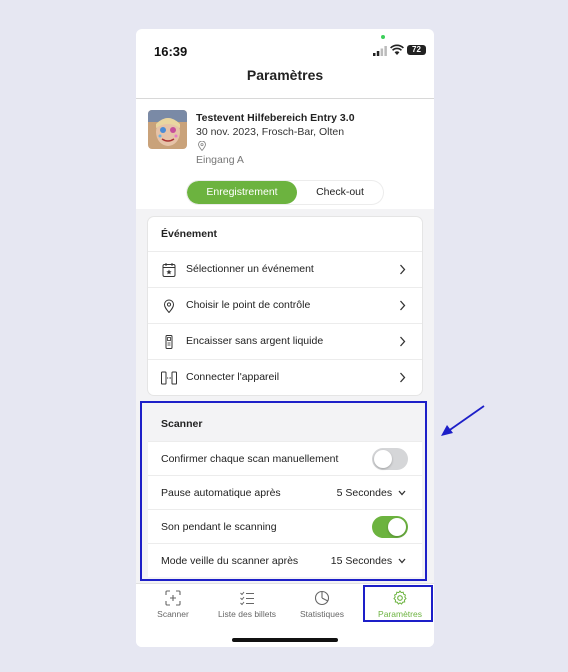 The image size is (568, 672). I want to click on select-event-row: Sélectionner un événement, so click(285, 269).